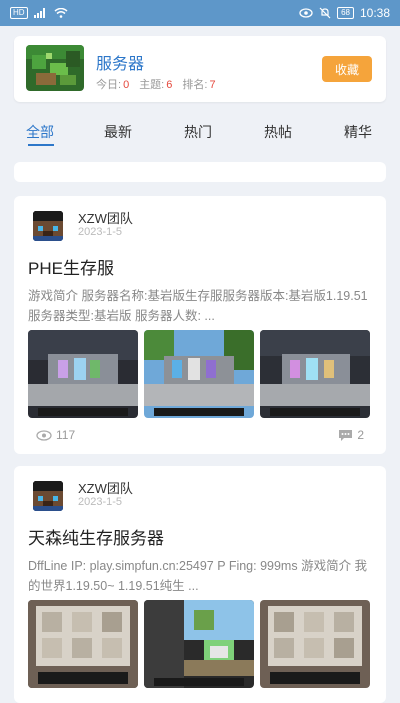  I want to click on hd-indicator: HD, so click(19, 13).